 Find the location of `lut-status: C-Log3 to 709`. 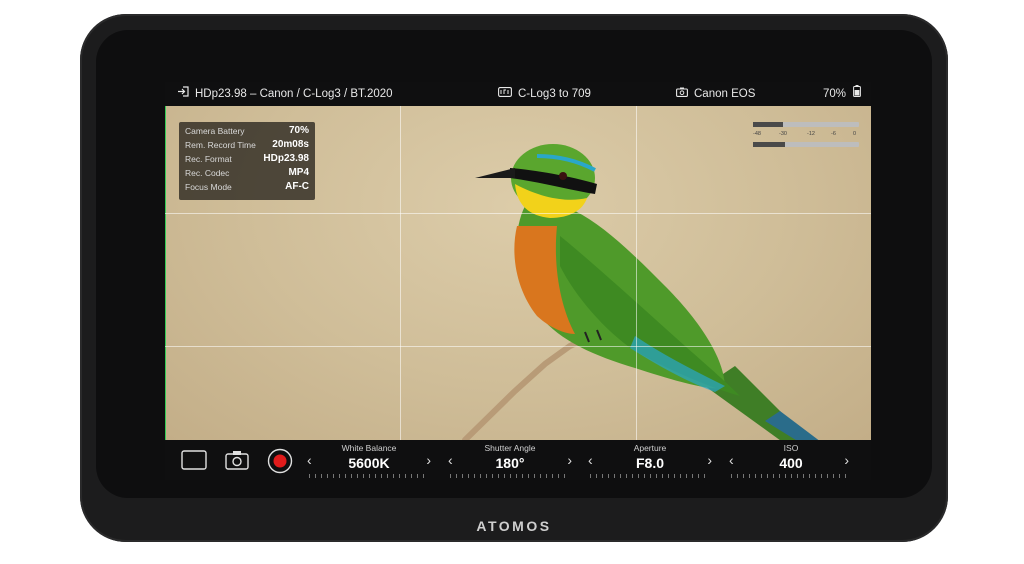

lut-status: C-Log3 to 709 is located at coordinates (544, 94).